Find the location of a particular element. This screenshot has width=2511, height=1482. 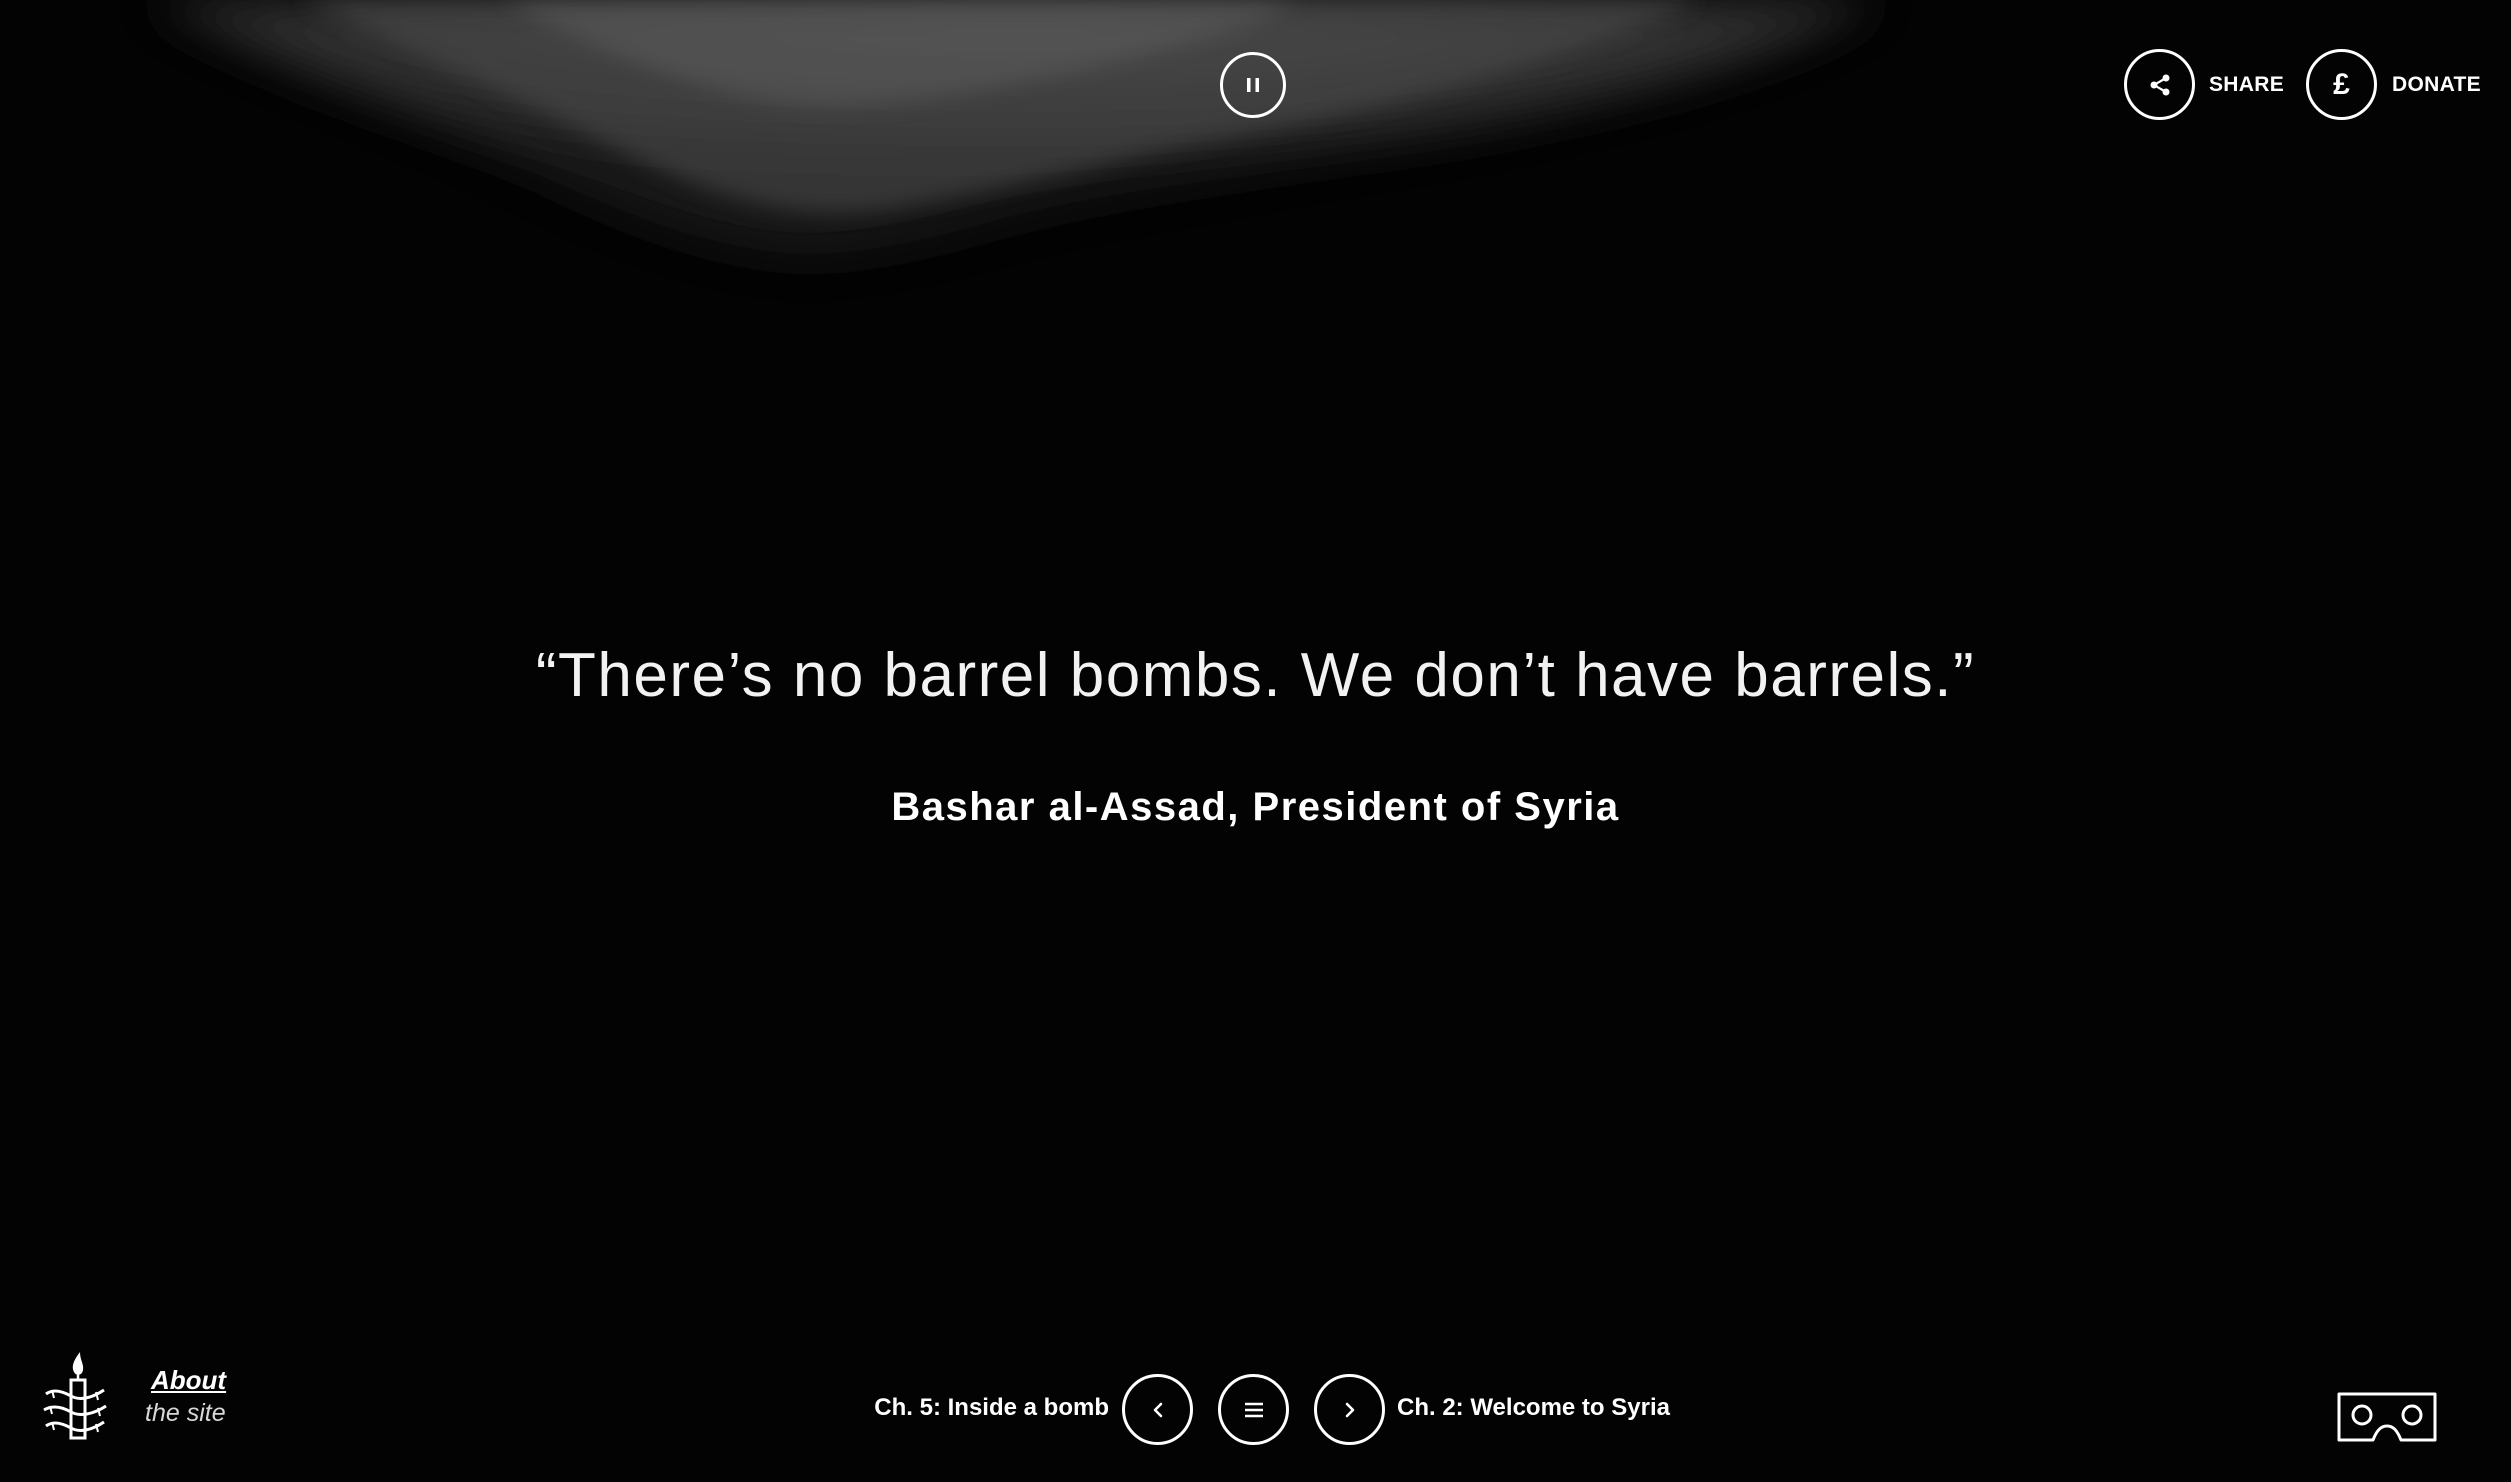

donate-button: £ is located at coordinates (2341, 84).